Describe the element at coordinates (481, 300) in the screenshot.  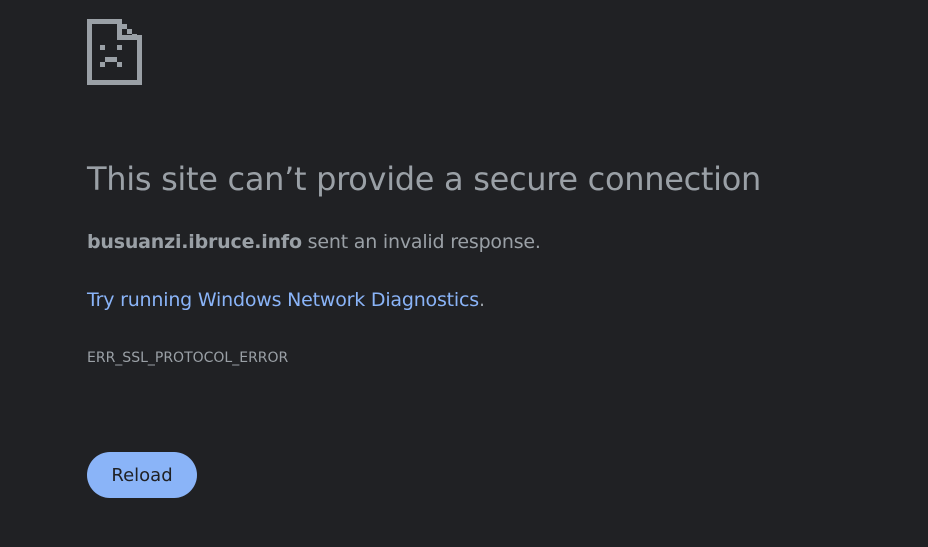
I see `suggestion-suffix: .` at that location.